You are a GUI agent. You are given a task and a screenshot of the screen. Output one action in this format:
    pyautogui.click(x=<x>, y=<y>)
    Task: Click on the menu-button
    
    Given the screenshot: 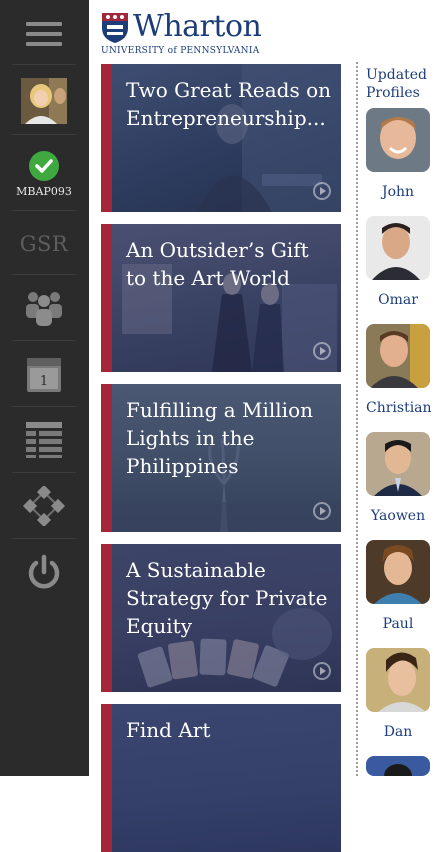 What is the action you would take?
    pyautogui.click(x=44, y=34)
    